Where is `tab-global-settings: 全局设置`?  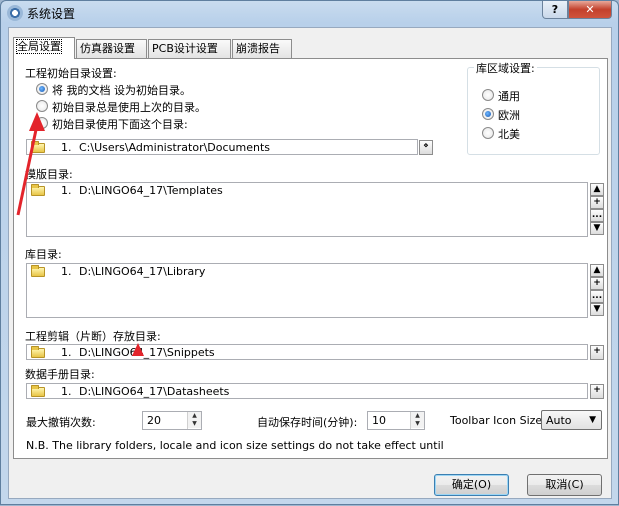
tab-global-settings: 全局设置 is located at coordinates (44, 48).